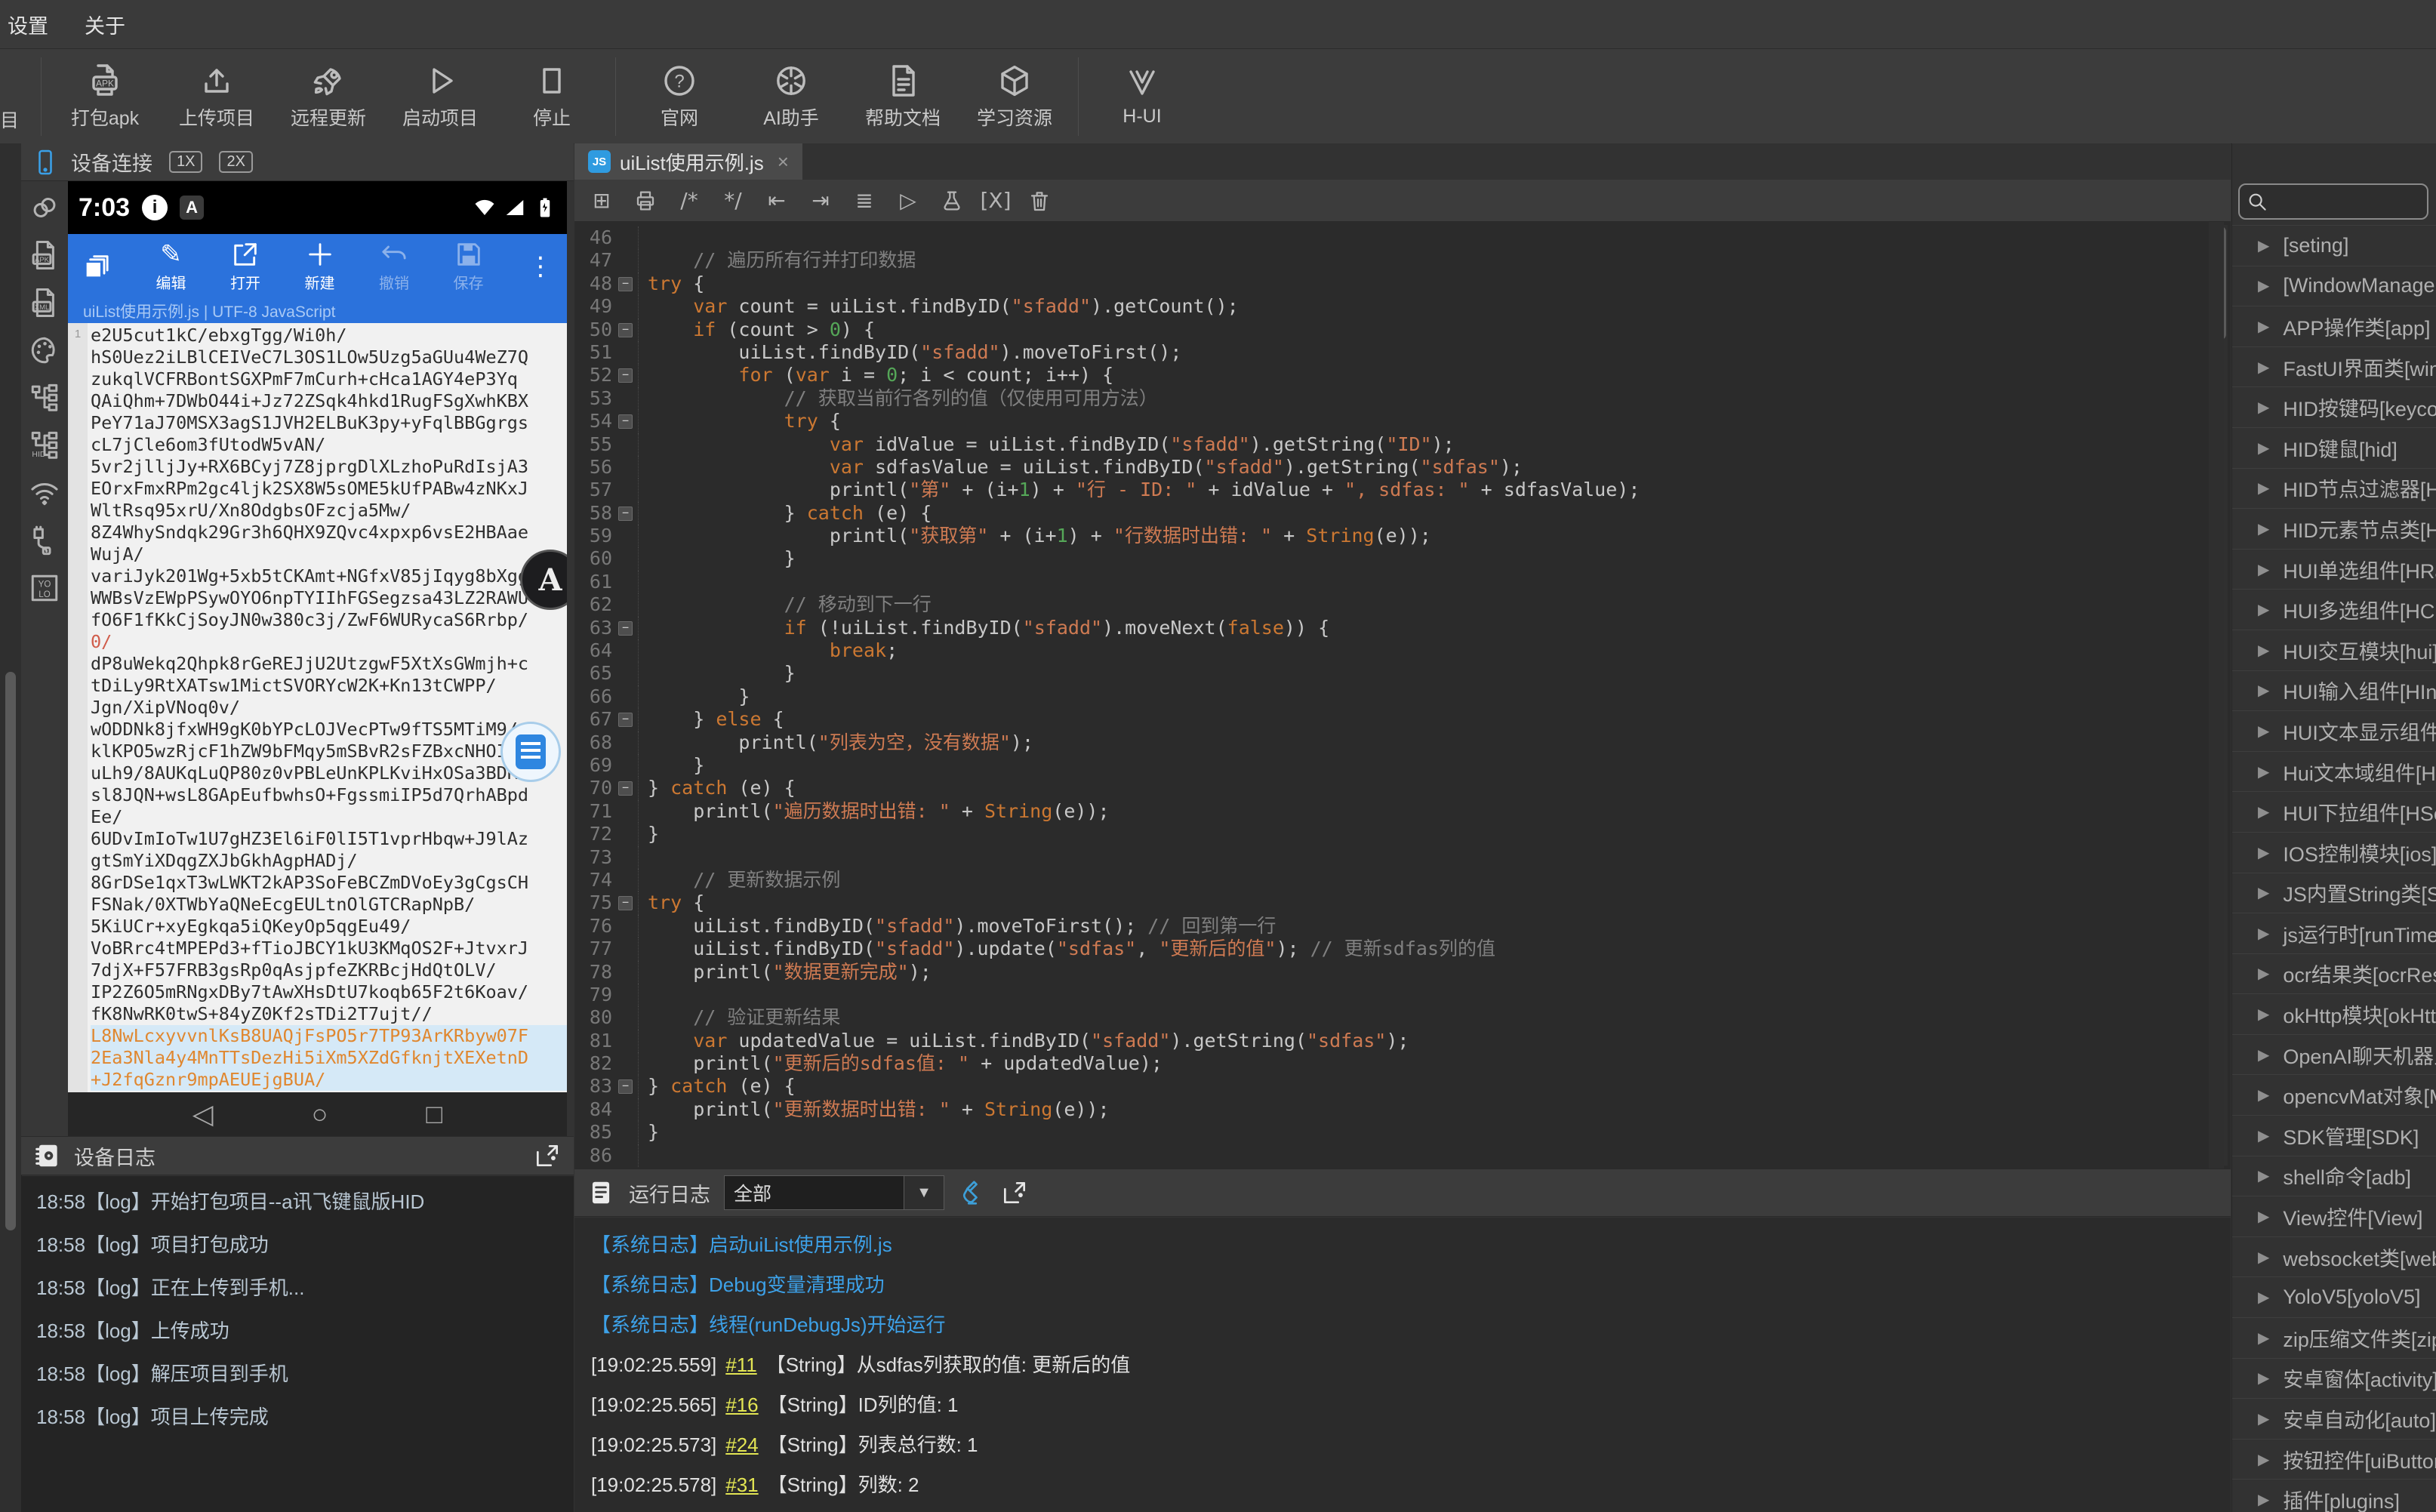 The width and height of the screenshot is (2436, 1512). What do you see at coordinates (741, 1444) in the screenshot?
I see `log-line-link: #24` at bounding box center [741, 1444].